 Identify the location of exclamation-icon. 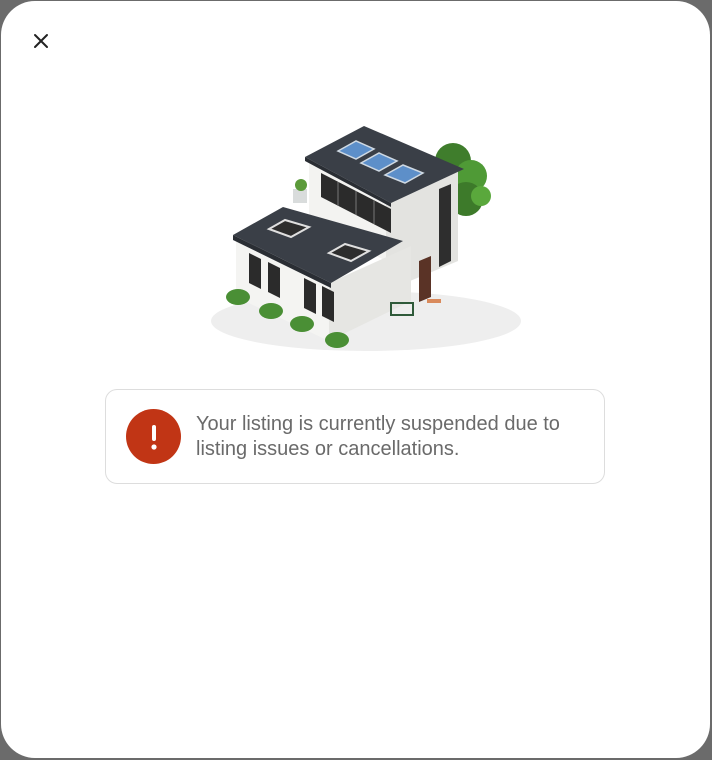
(153, 437).